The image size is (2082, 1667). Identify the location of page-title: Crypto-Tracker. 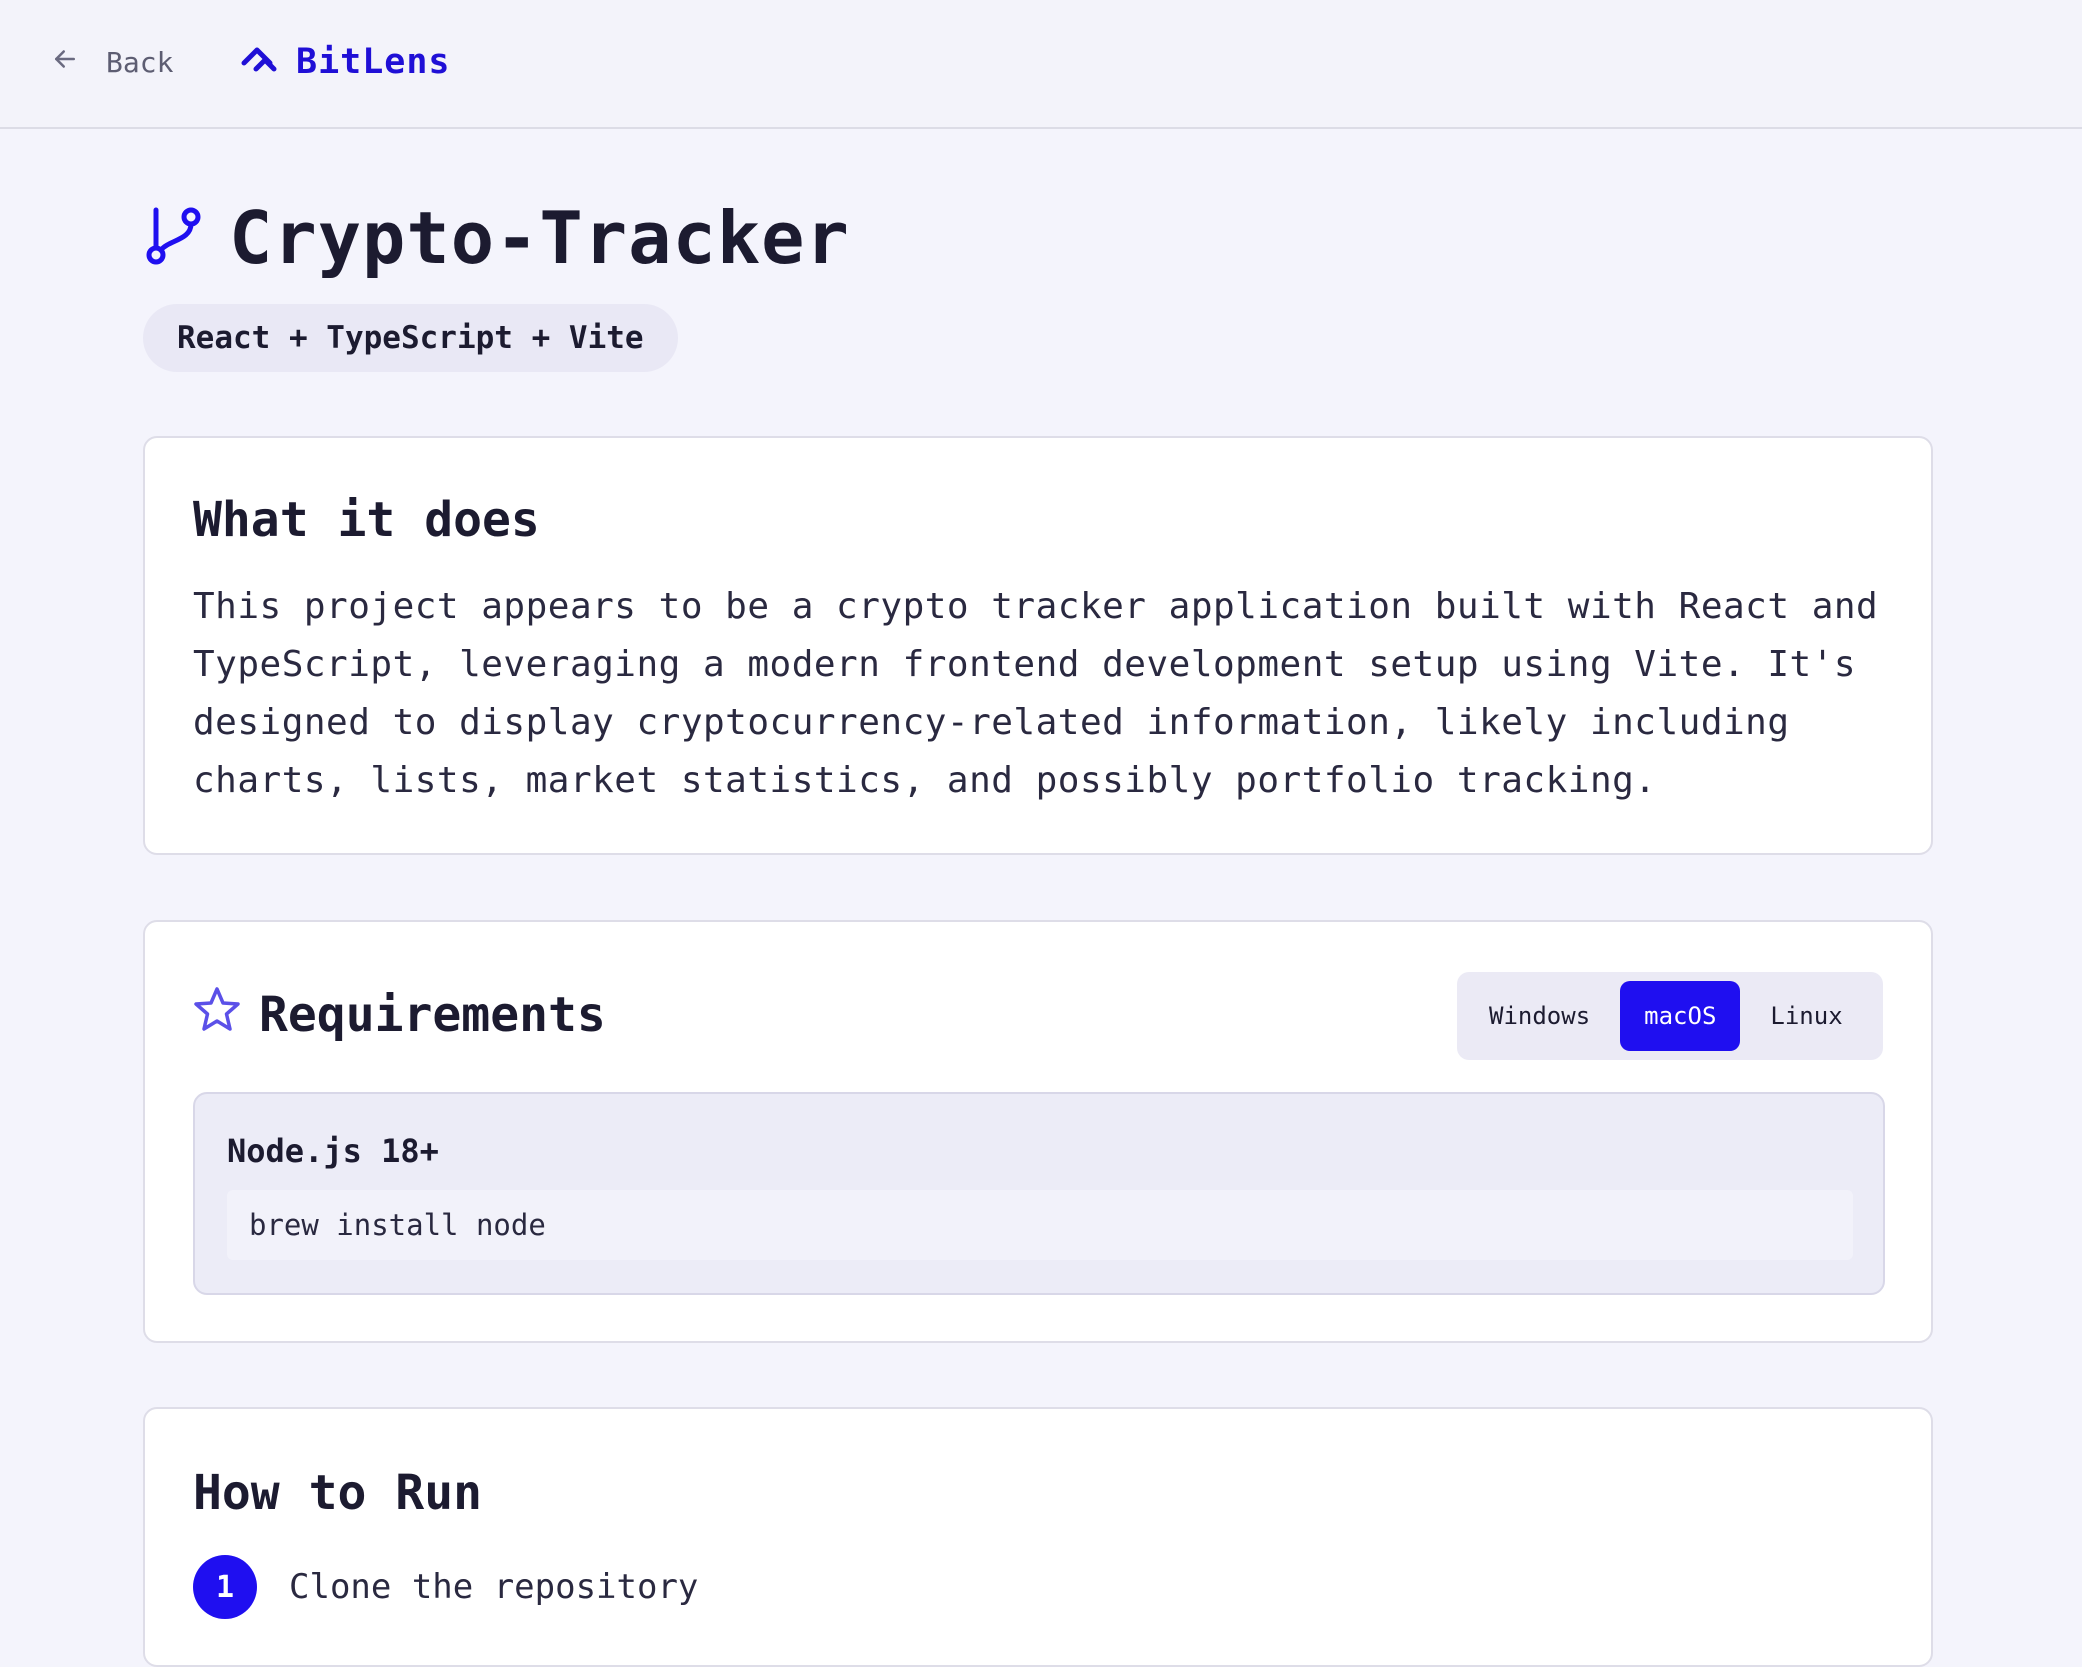
(539, 238).